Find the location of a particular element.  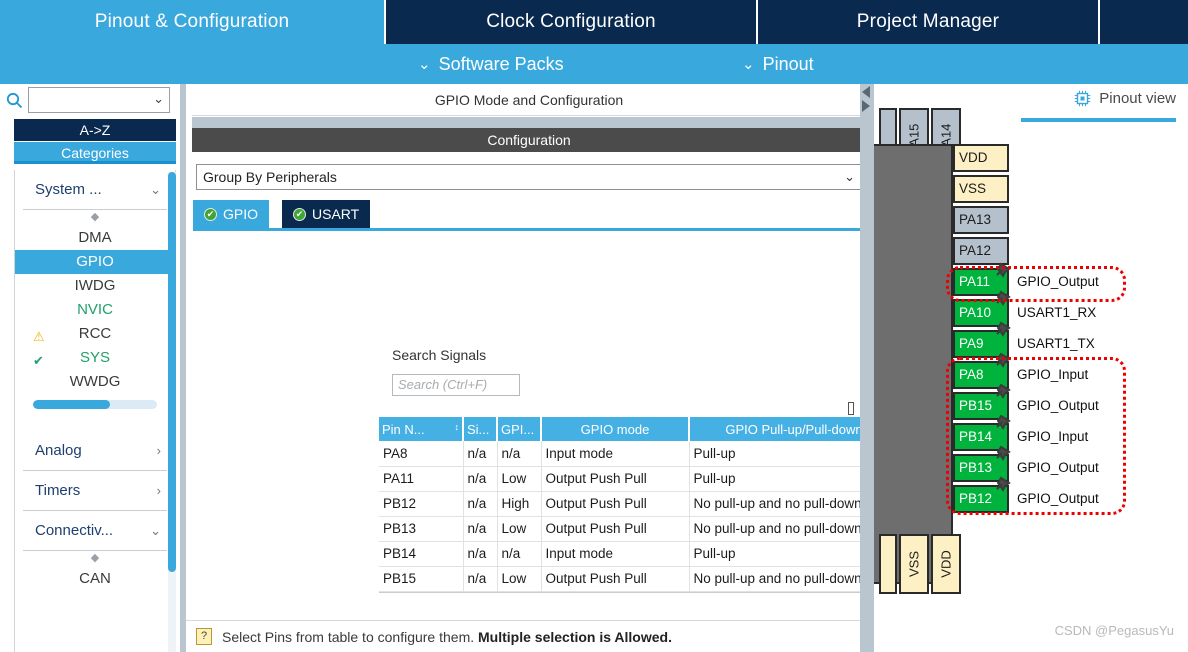

pinout-view-tab-underline is located at coordinates (1098, 120).